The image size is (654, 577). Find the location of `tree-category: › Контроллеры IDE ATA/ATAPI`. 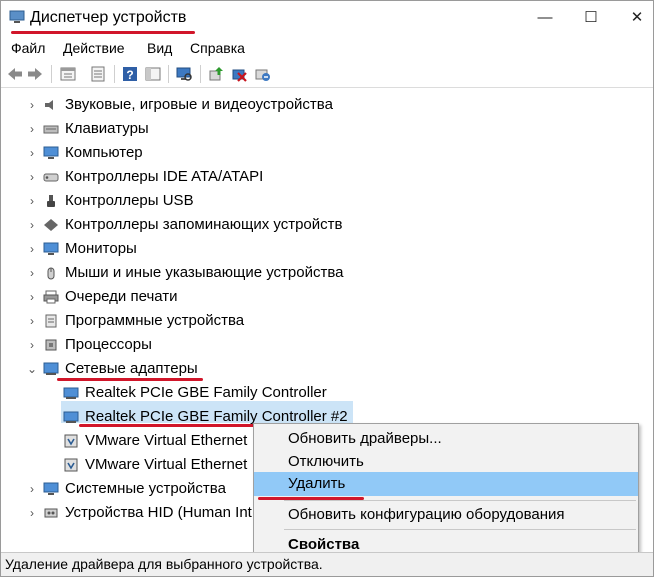

tree-category: › Контроллеры IDE ATA/ATAPI is located at coordinates (327, 177).